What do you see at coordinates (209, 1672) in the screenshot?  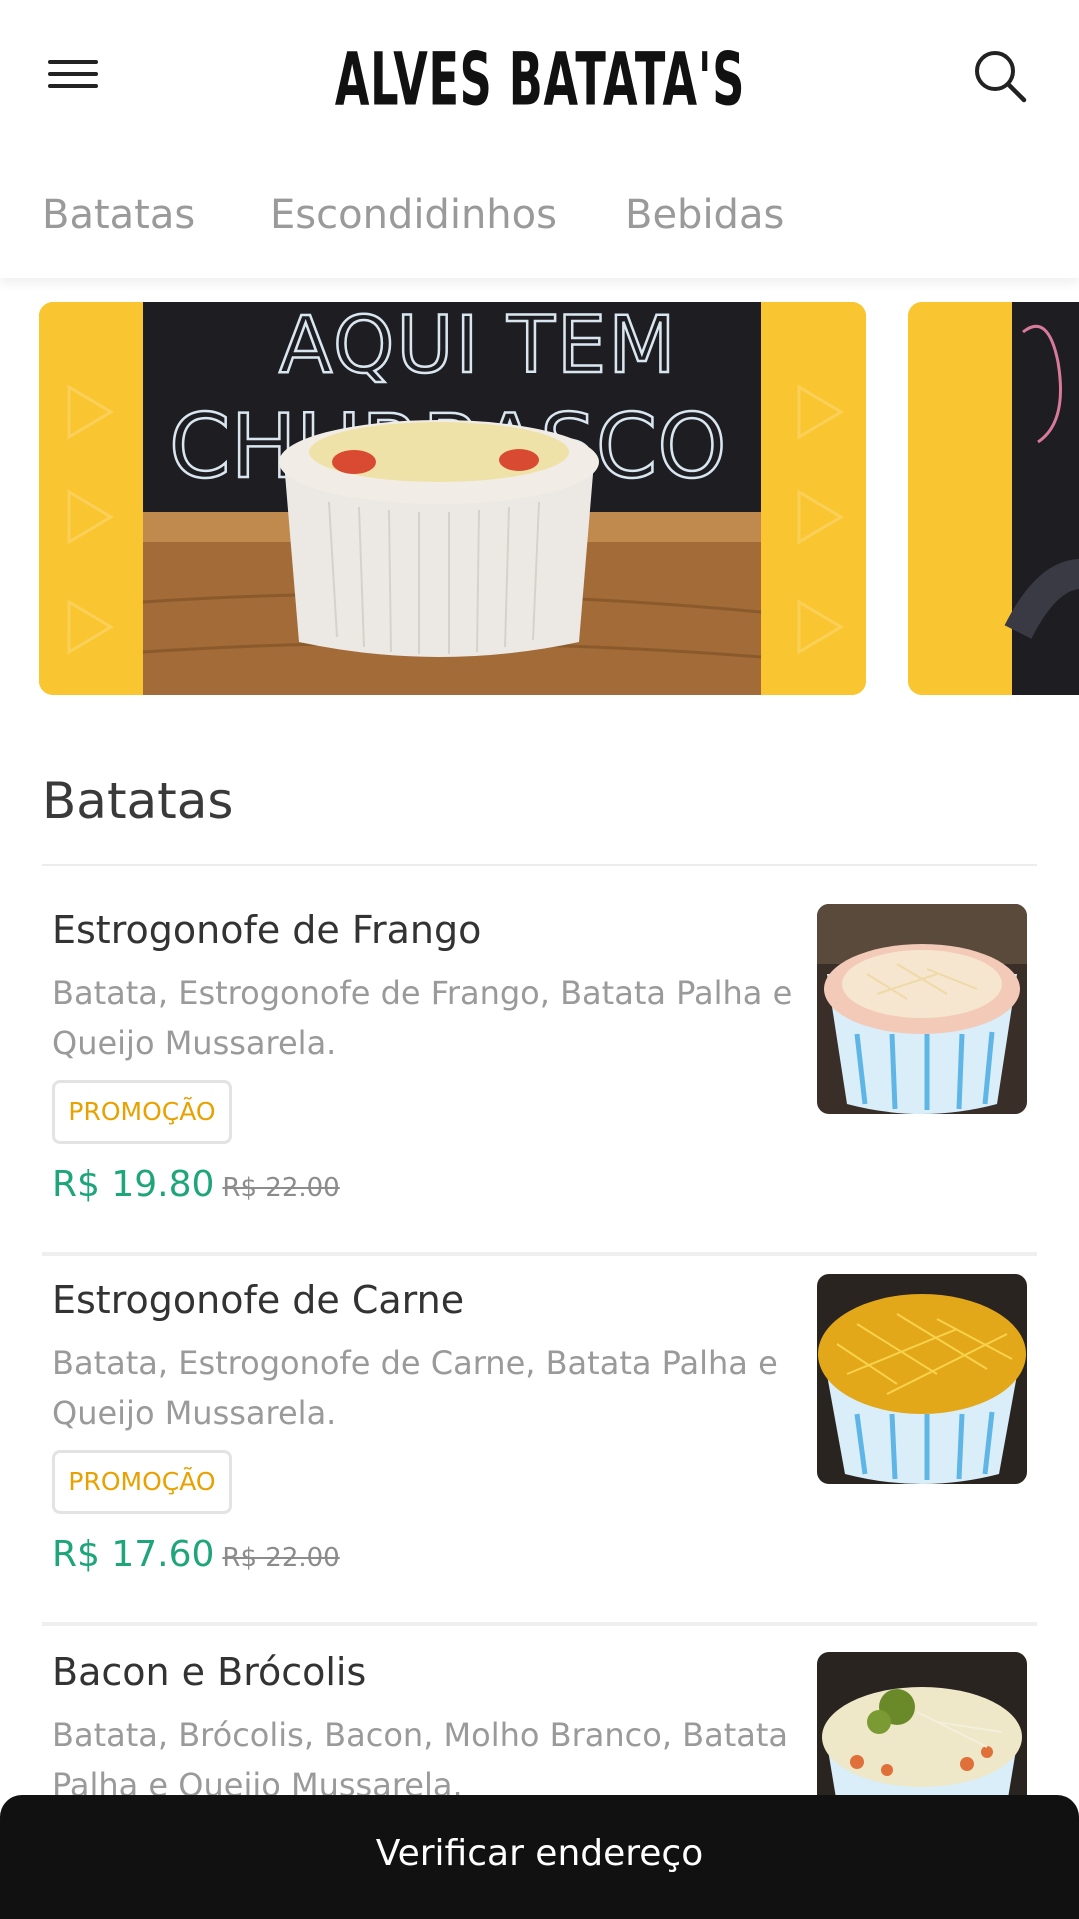 I see `item-name: Bacon e Brócolis` at bounding box center [209, 1672].